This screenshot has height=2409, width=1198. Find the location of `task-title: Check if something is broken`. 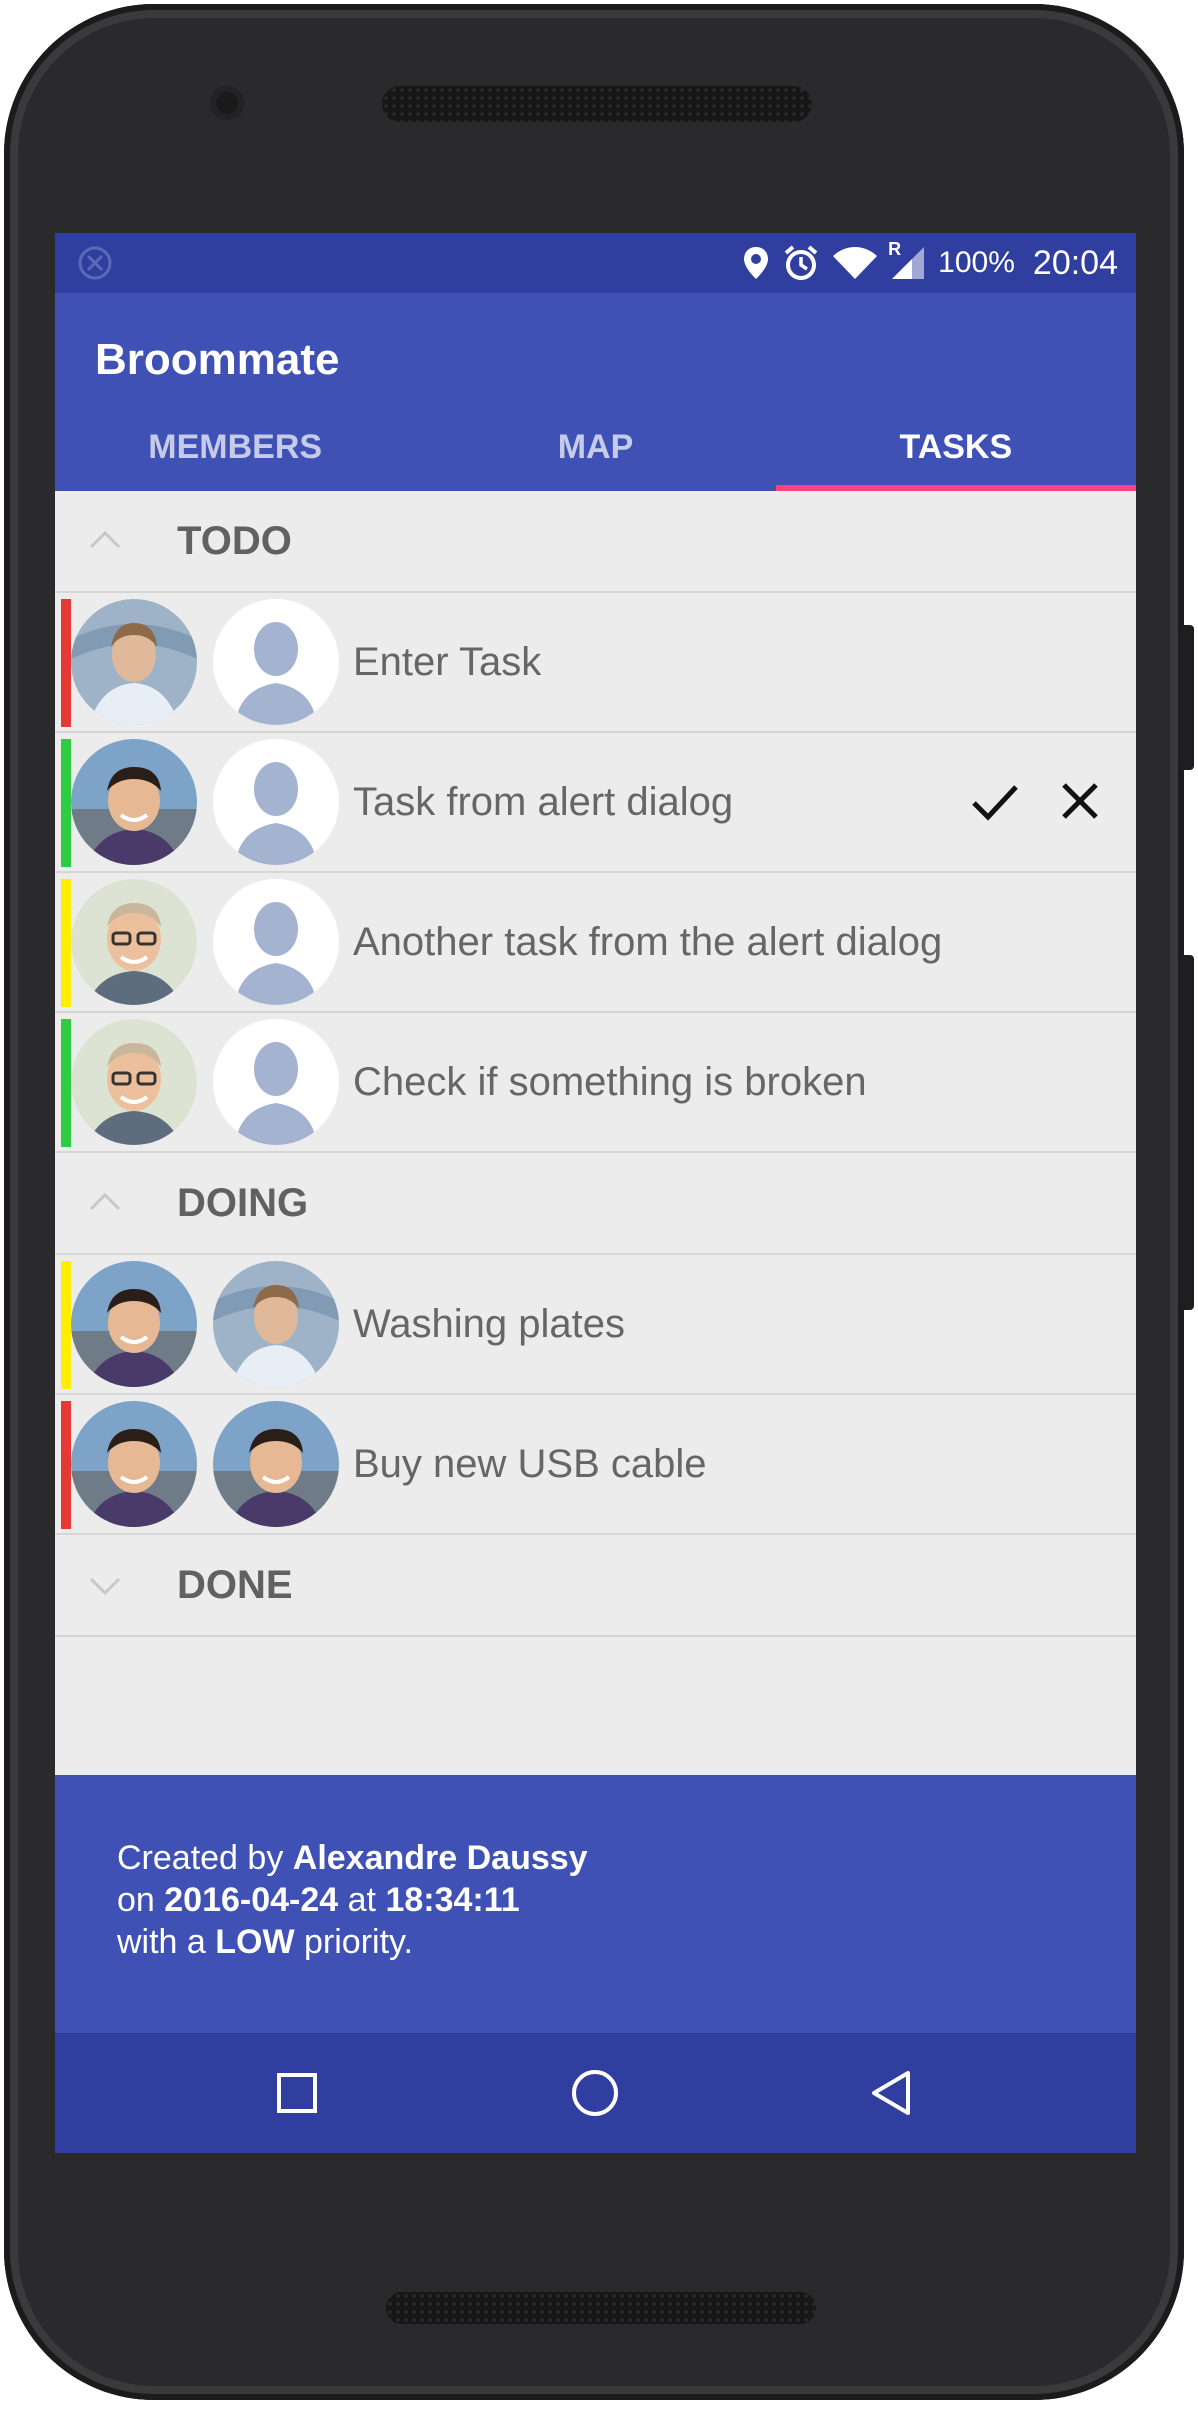

task-title: Check if something is broken is located at coordinates (610, 1081).